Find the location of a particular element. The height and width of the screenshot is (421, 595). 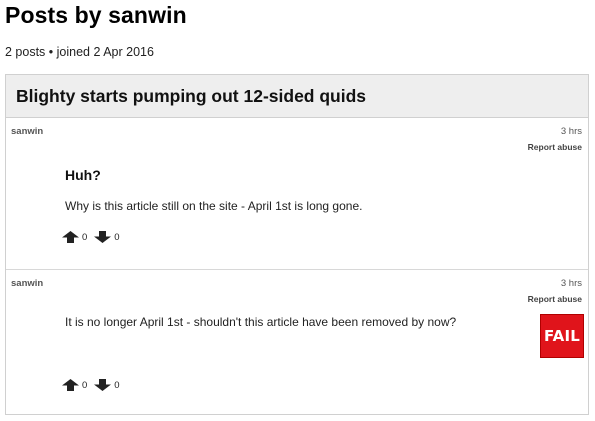

page-meta: 2 posts • joined 2 Apr 2016 is located at coordinates (79, 52).